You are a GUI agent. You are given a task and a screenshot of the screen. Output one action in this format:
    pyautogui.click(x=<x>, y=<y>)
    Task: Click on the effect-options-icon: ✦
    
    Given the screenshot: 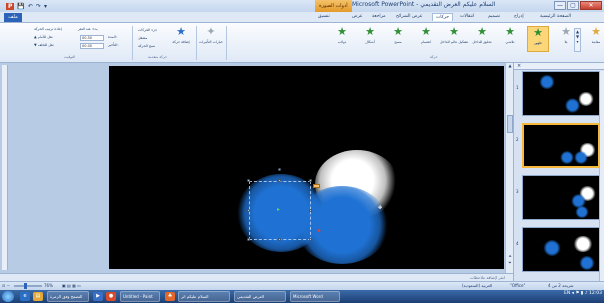 What is the action you would take?
    pyautogui.click(x=211, y=31)
    